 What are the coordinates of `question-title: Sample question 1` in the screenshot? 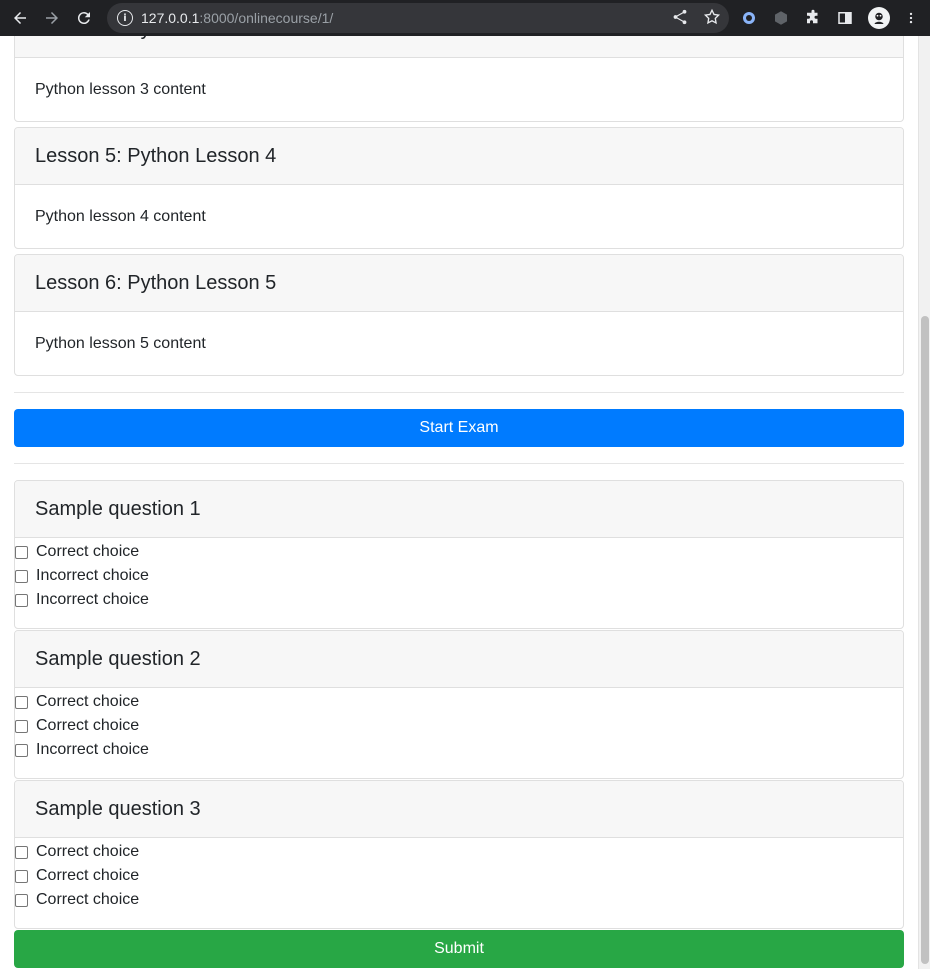 It's located at (459, 509).